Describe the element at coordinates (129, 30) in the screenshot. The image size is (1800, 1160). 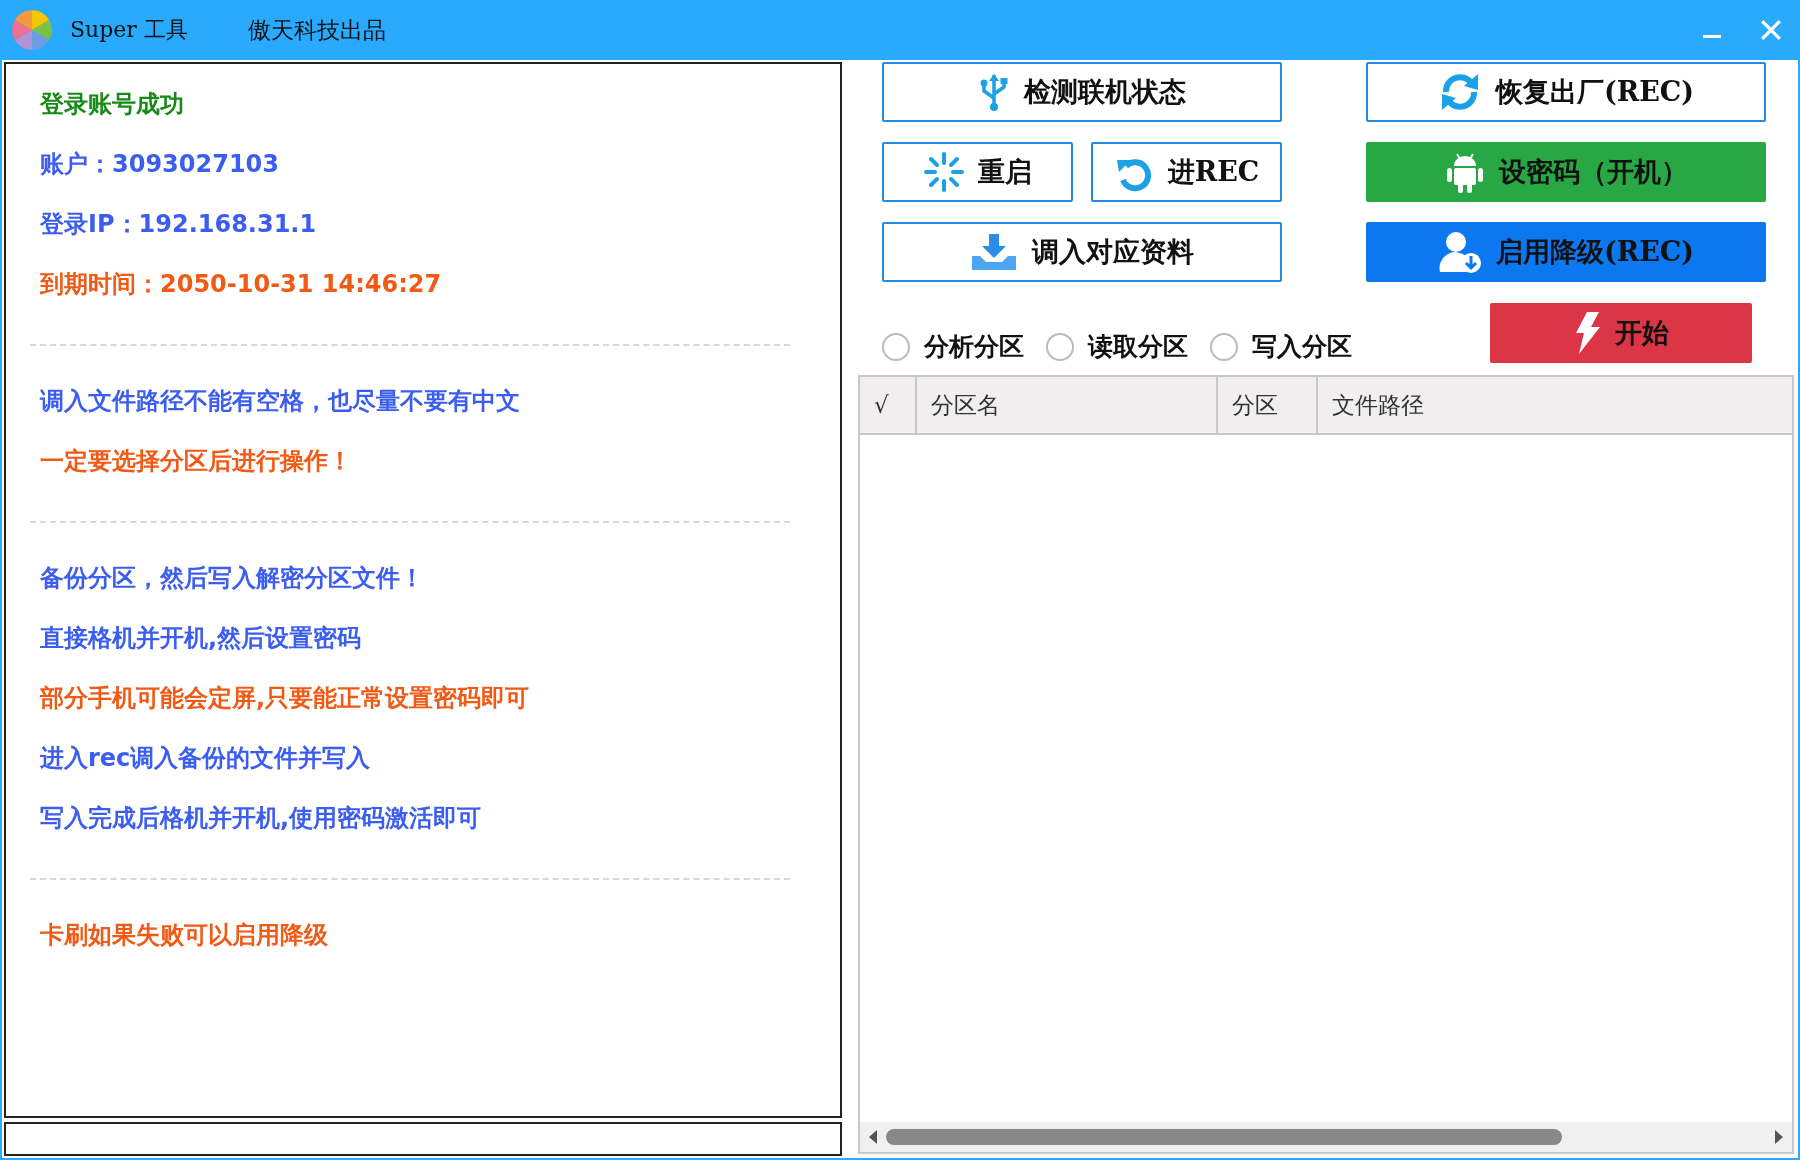
I see `app-name: Super 工具` at that location.